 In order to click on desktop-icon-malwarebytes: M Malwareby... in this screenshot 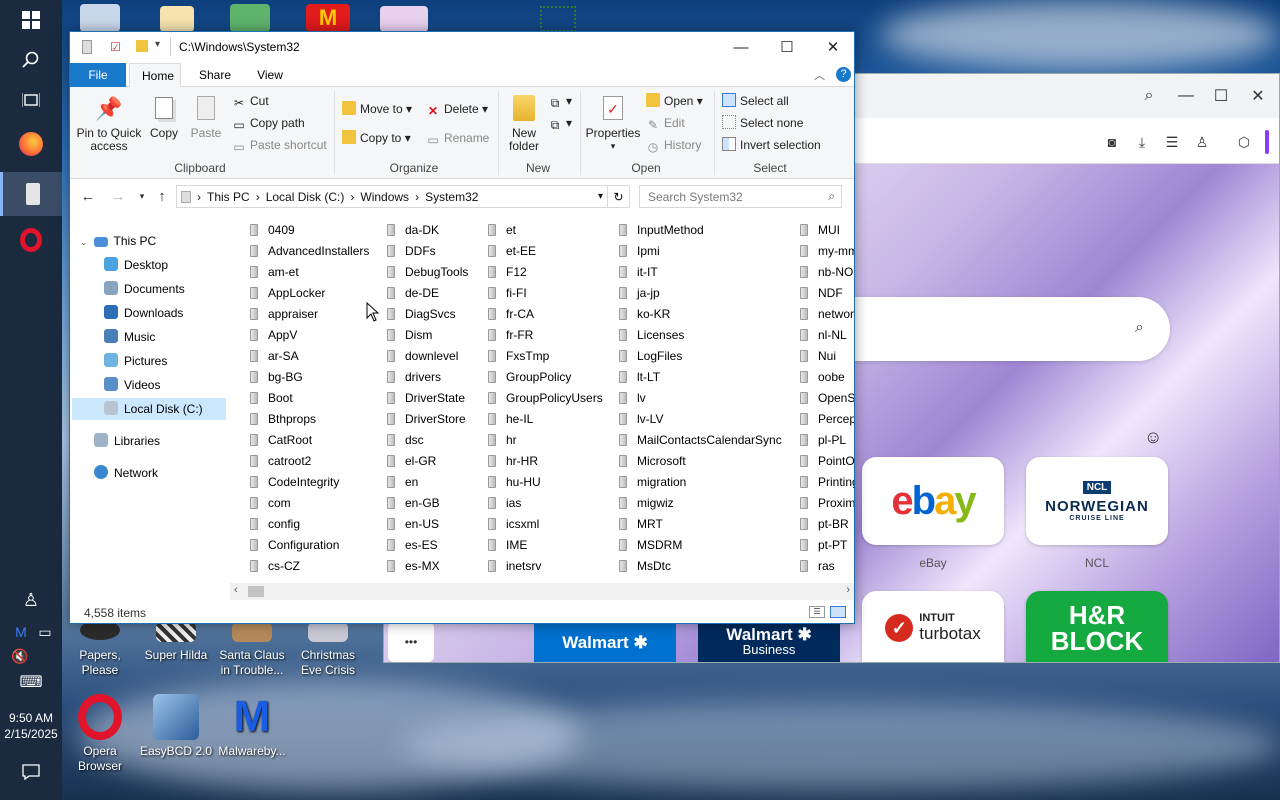, I will do `click(252, 726)`.